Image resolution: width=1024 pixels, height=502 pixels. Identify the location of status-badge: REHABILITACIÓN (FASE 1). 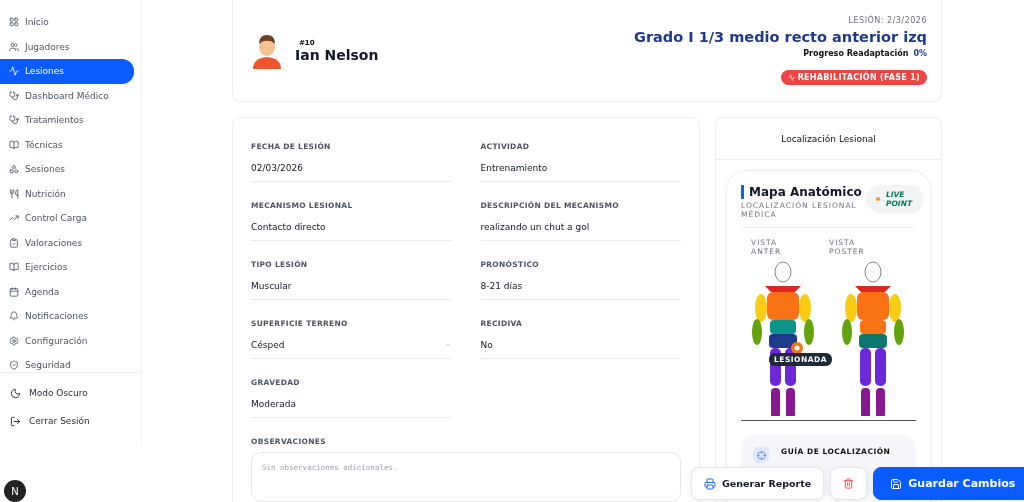
(853, 77).